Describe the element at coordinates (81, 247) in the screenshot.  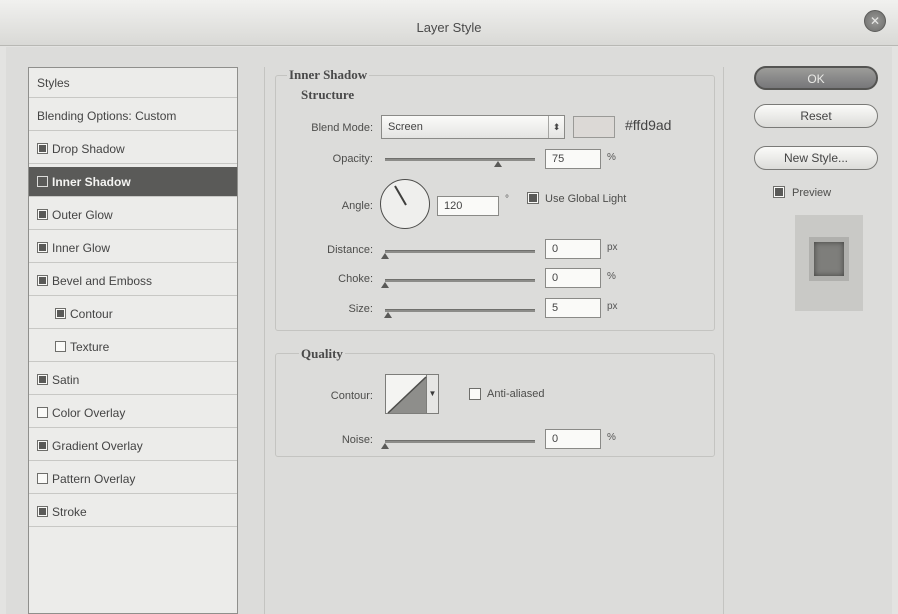
I see `style-item-label: Inner Glow` at that location.